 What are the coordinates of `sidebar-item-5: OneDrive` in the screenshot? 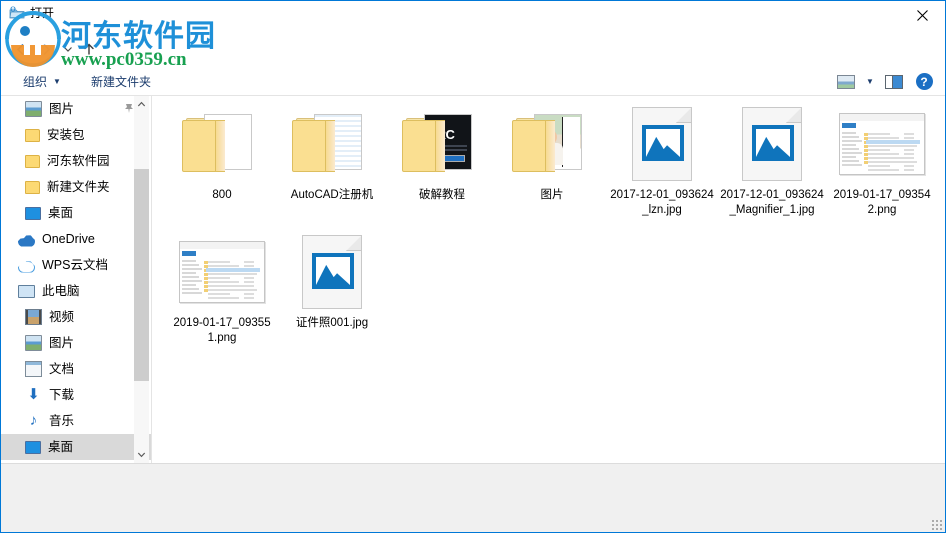 It's located at (76, 239).